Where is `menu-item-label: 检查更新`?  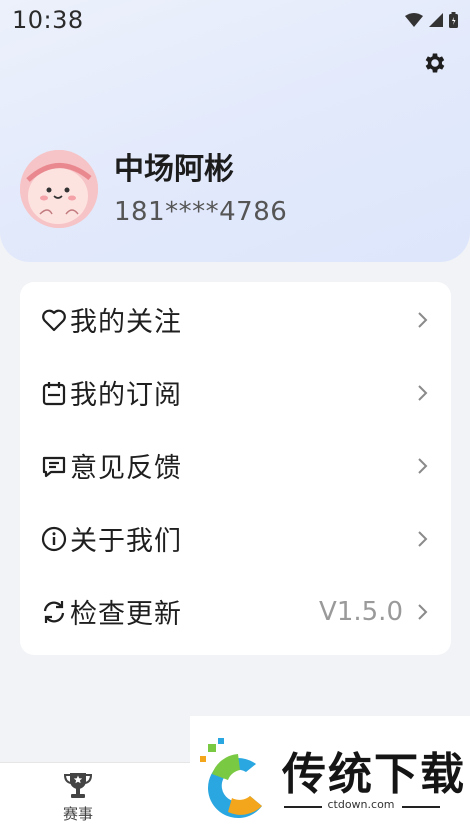
menu-item-label: 检查更新 is located at coordinates (126, 614).